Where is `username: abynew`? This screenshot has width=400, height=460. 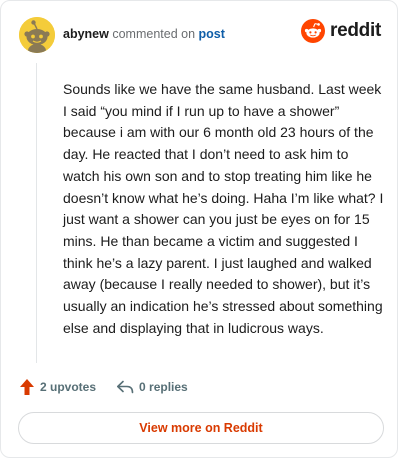 username: abynew is located at coordinates (86, 34).